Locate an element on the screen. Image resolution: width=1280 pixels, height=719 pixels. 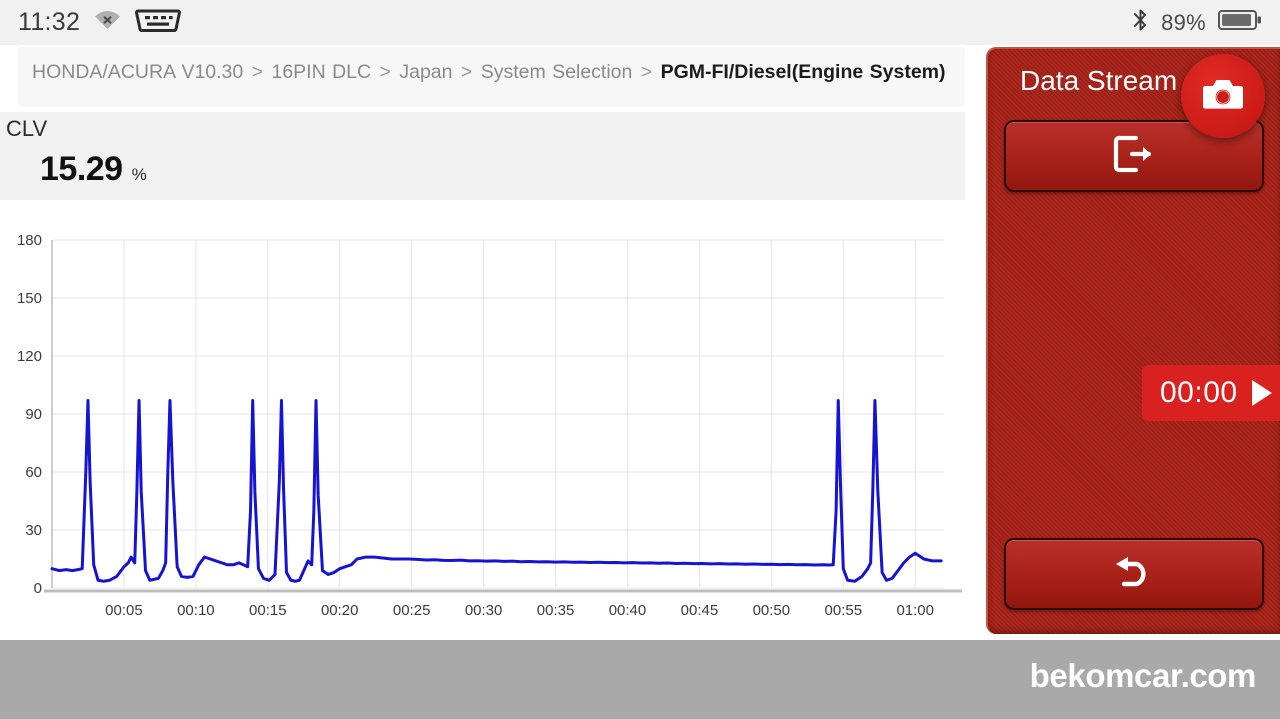
breadcrumb-item-3: System Selection is located at coordinates (557, 72).